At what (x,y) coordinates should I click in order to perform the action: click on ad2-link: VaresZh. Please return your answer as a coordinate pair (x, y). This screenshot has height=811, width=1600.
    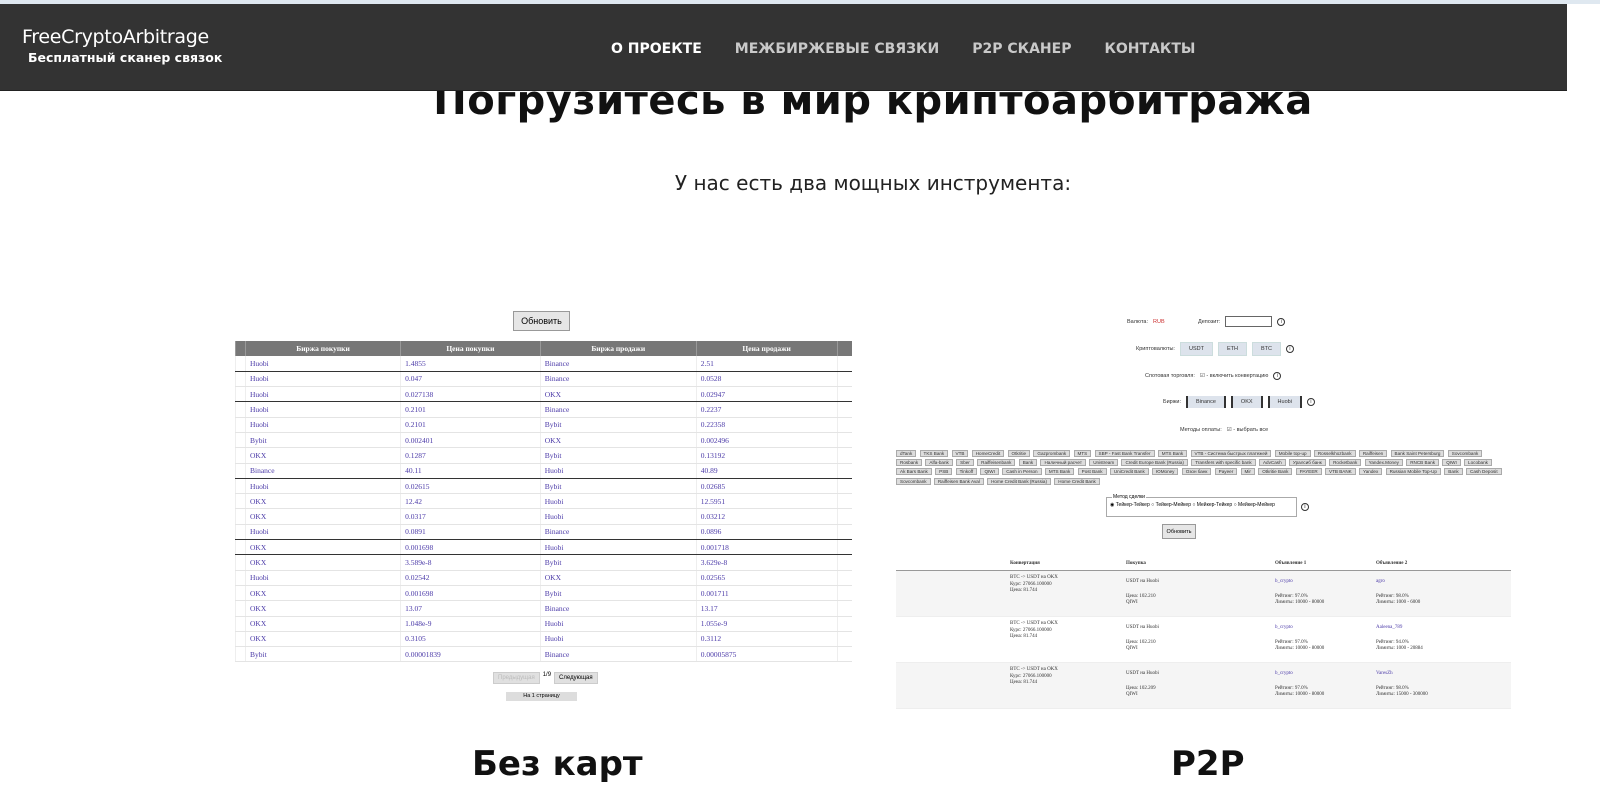
    Looking at the image, I should click on (1384, 673).